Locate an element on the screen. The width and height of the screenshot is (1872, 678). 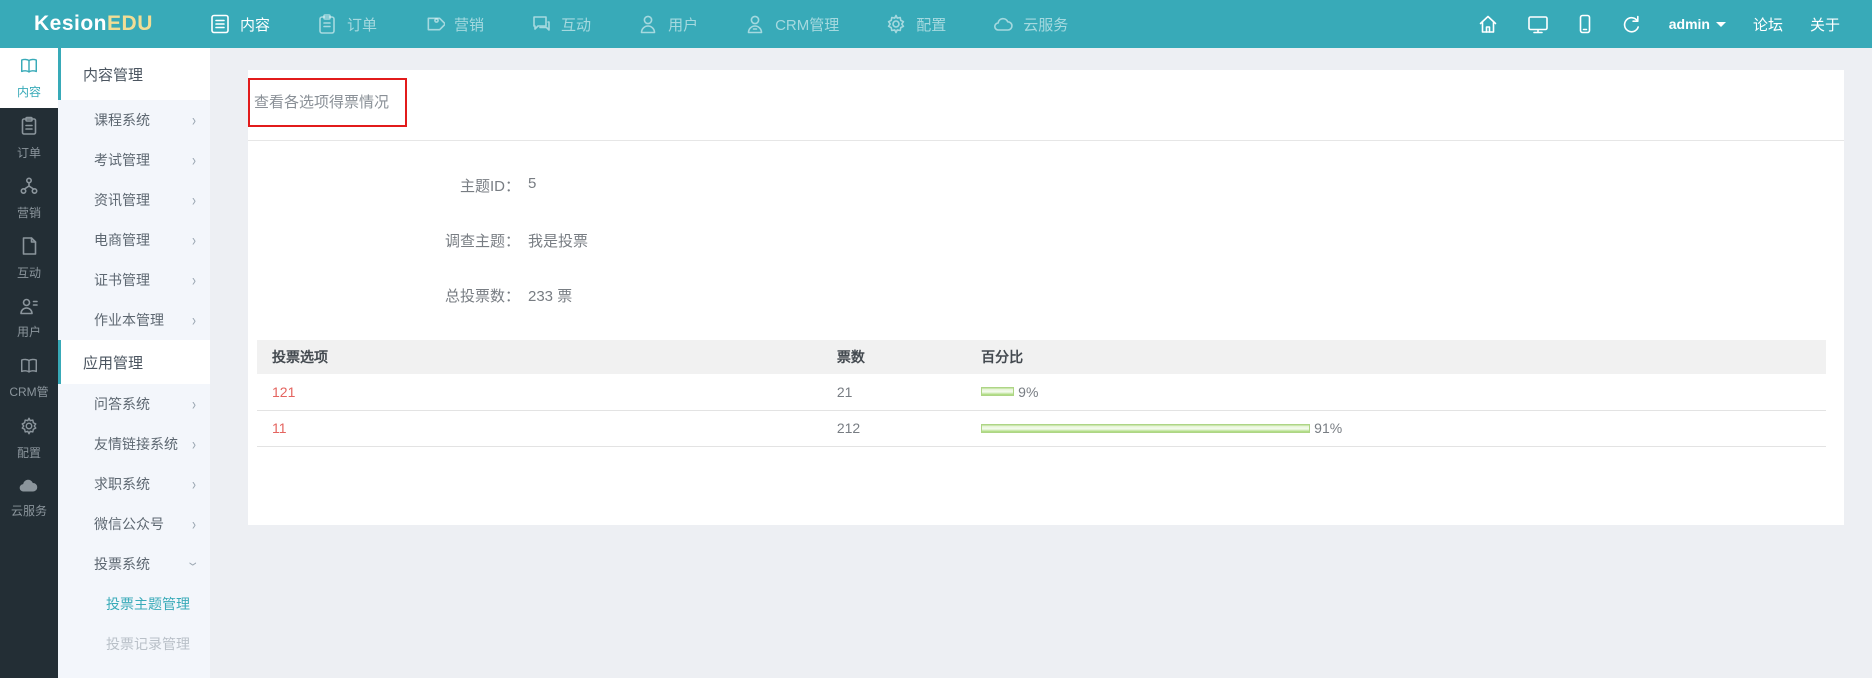
topnav-crm: CRM管理 is located at coordinates (791, 24).